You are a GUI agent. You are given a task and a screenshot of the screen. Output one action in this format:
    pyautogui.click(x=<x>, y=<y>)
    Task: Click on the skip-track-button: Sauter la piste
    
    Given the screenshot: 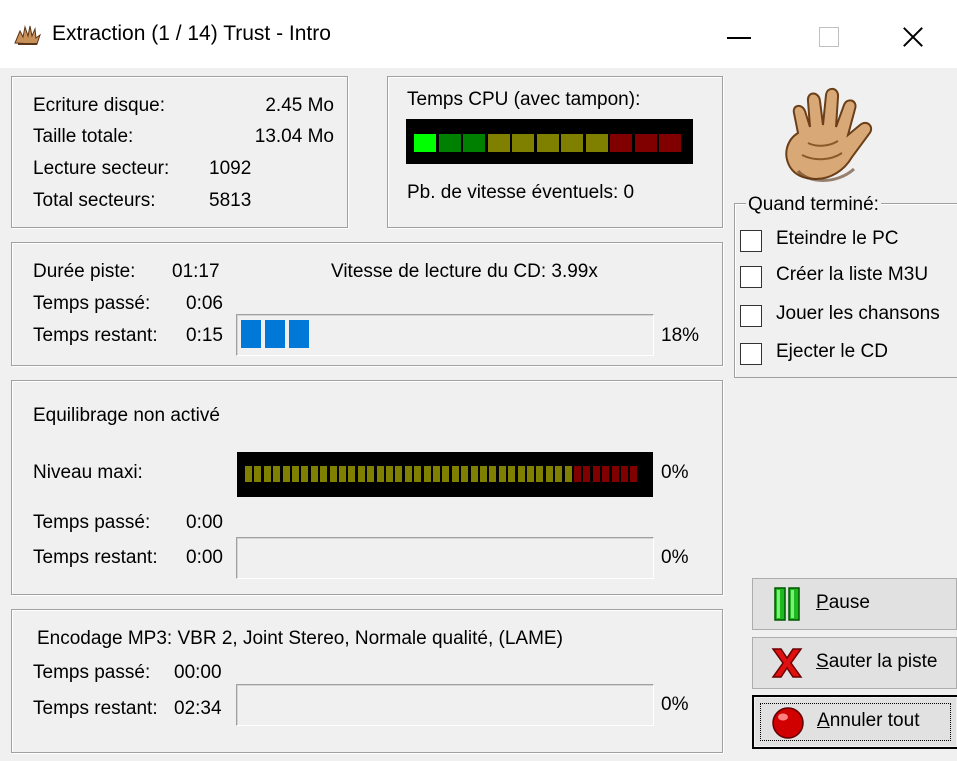 What is the action you would take?
    pyautogui.click(x=854, y=663)
    